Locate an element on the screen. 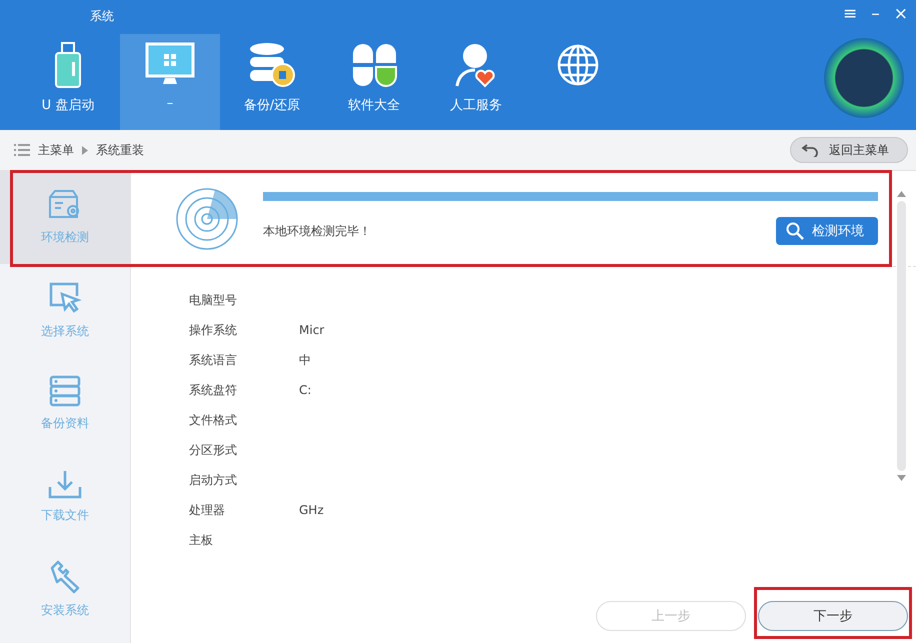 This screenshot has width=916, height=643. info-label: 启动方式 is located at coordinates (213, 480).